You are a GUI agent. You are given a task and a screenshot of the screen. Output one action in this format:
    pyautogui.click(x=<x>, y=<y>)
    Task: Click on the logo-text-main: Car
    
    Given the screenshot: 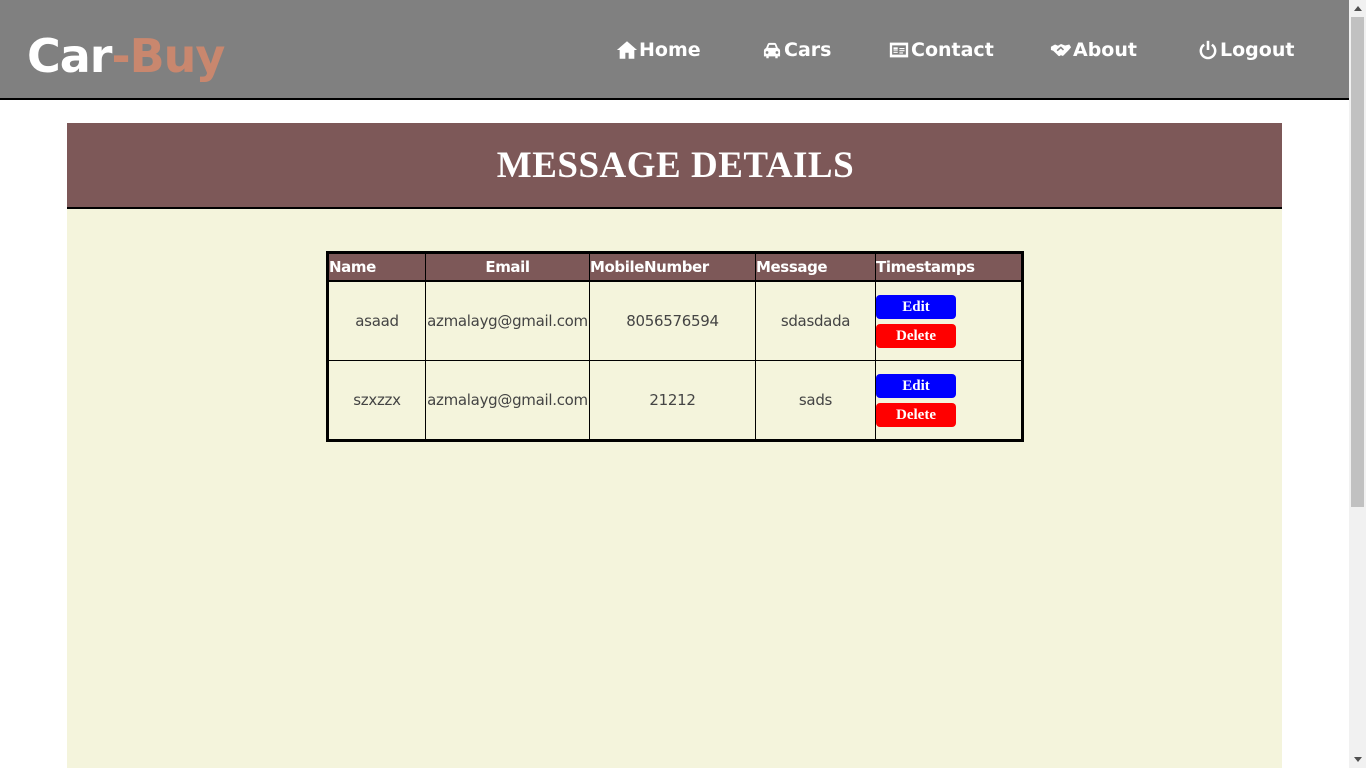 What is the action you would take?
    pyautogui.click(x=69, y=56)
    